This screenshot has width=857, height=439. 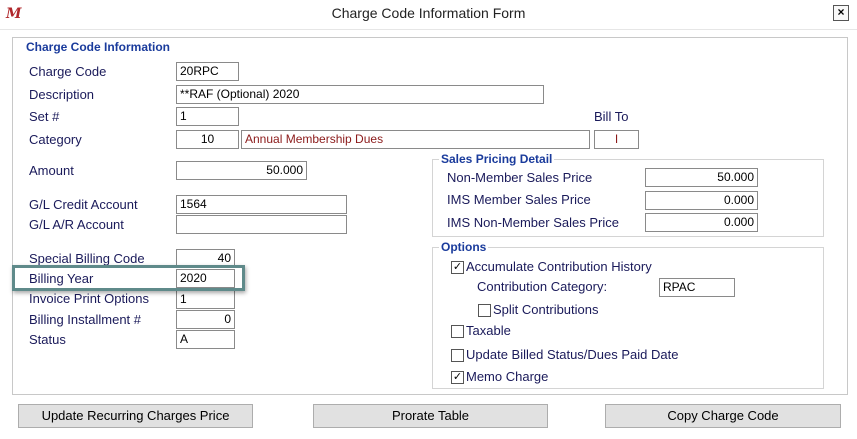 I want to click on window-title: Charge Code Information Form, so click(x=428, y=13).